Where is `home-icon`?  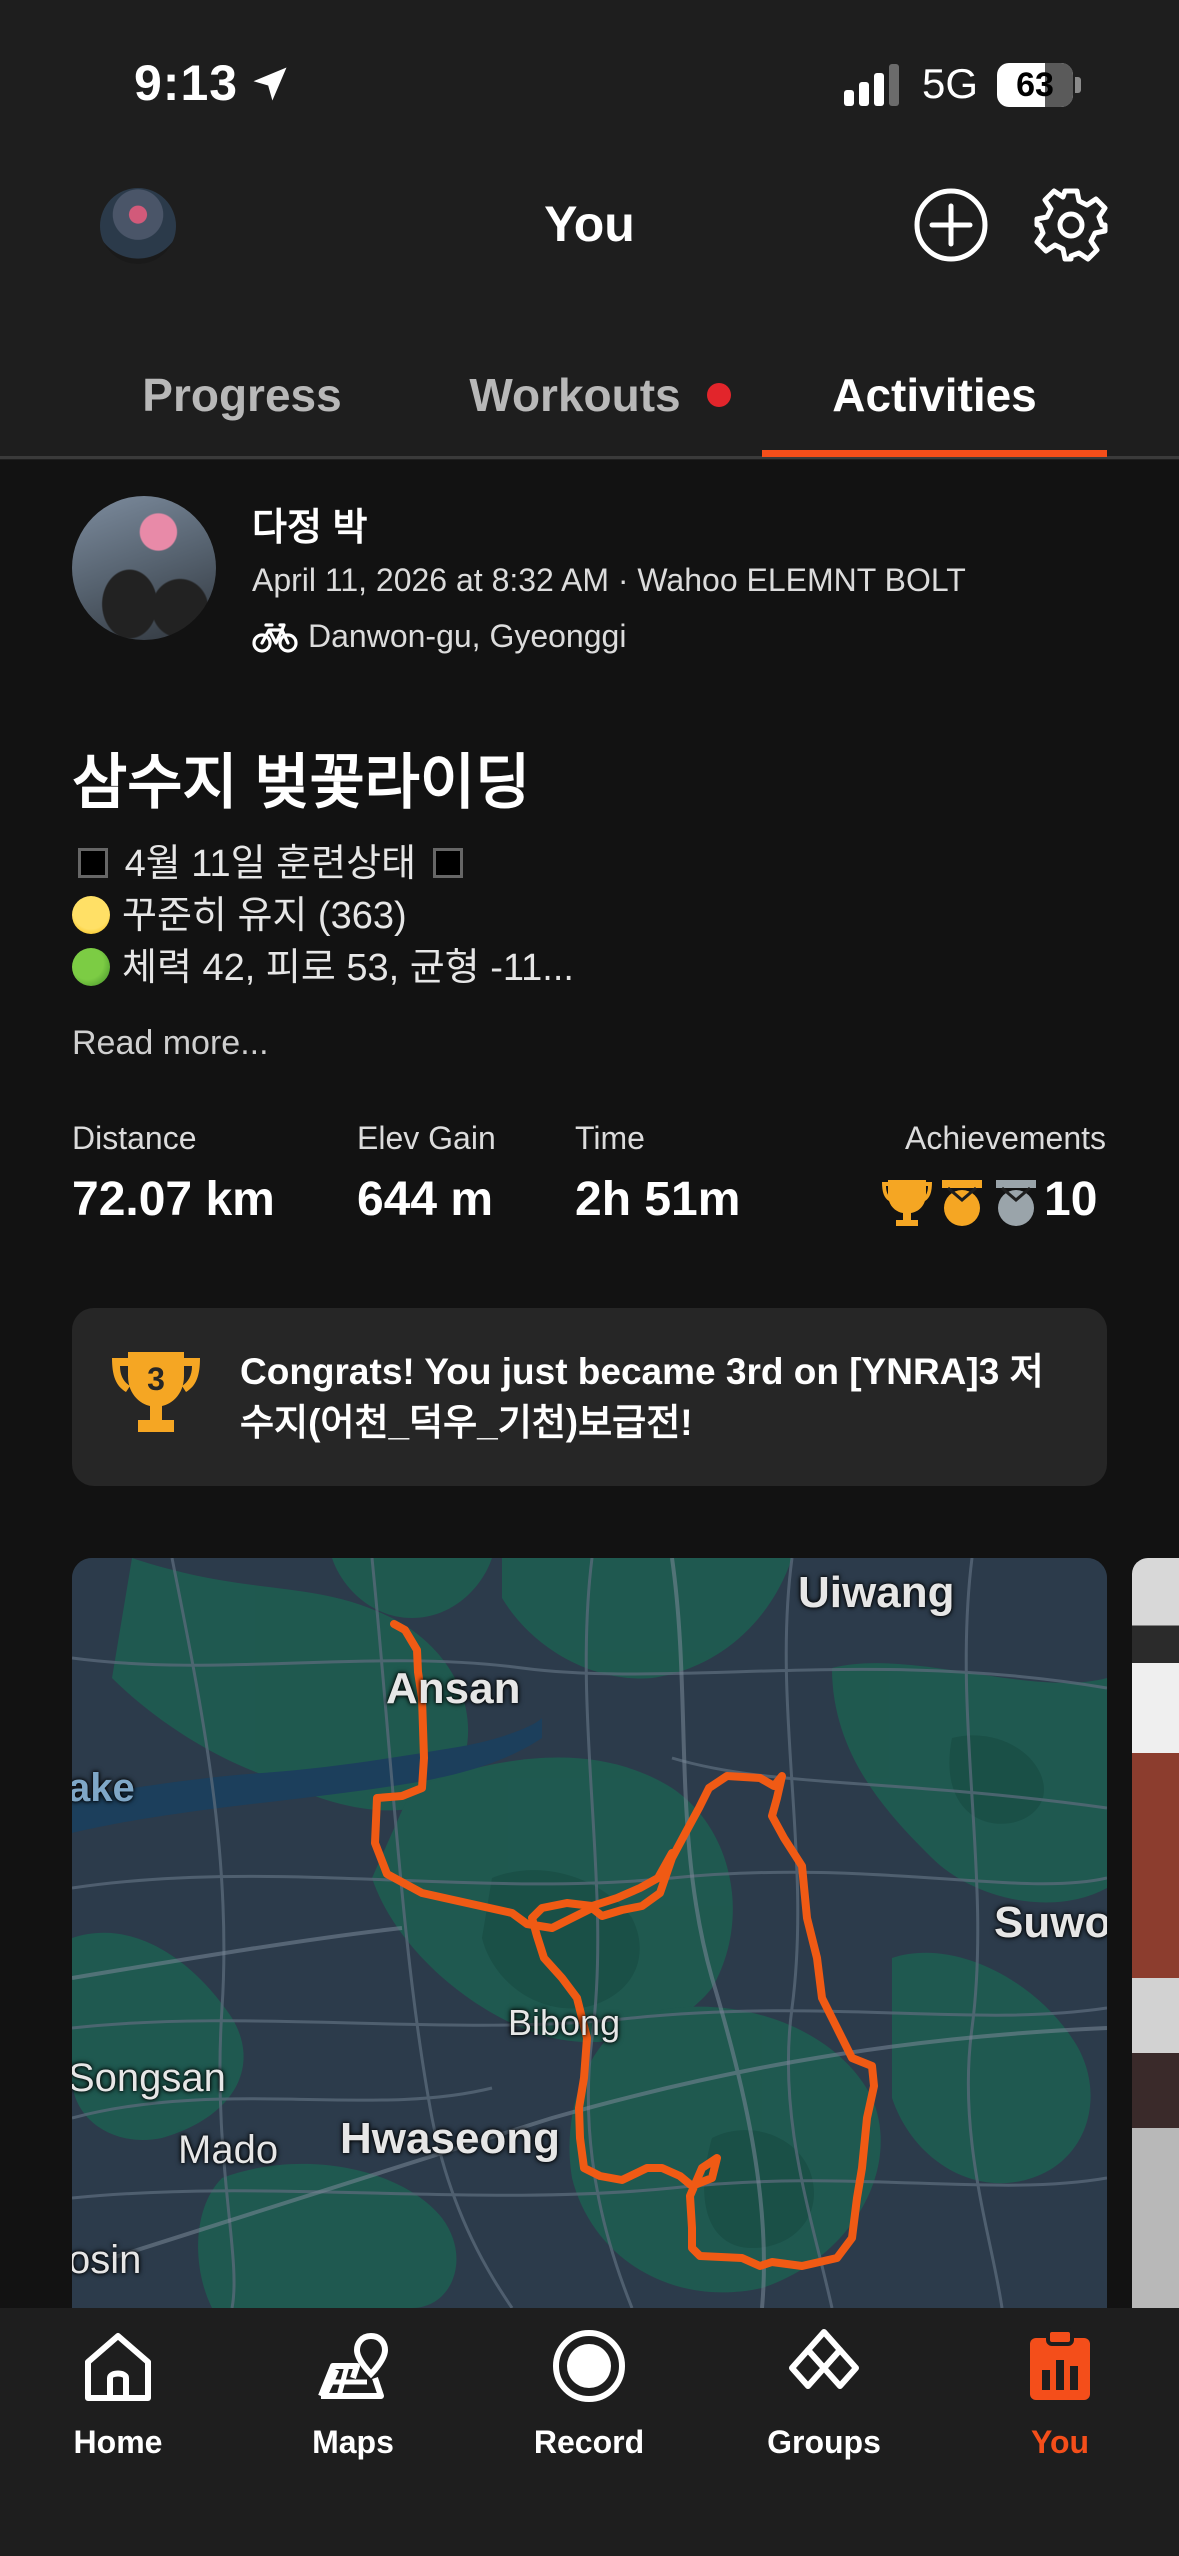 home-icon is located at coordinates (118, 2367).